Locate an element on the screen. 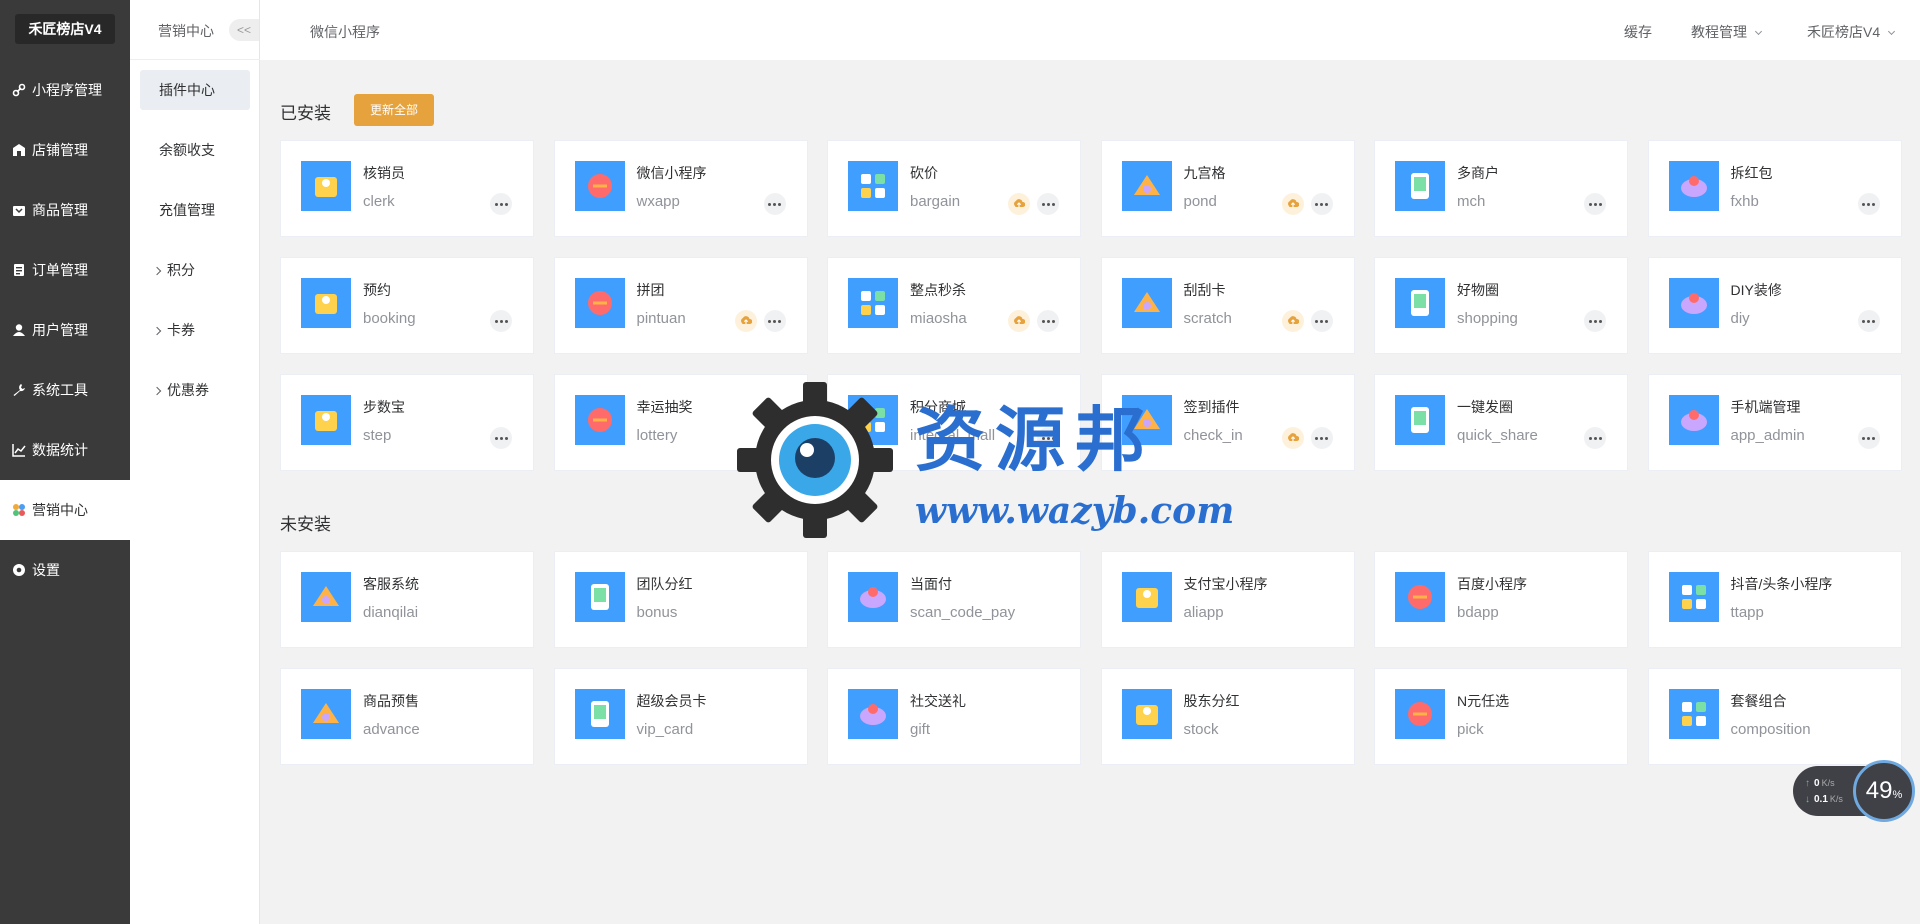  plugin-card-mch: 多商户 mch is located at coordinates (1501, 188).